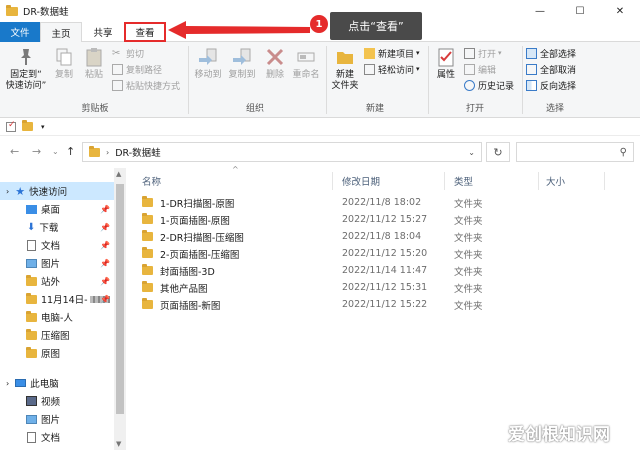 The width and height of the screenshot is (640, 450). Describe the element at coordinates (555, 181) in the screenshot. I see `column-header-size: 大小` at that location.